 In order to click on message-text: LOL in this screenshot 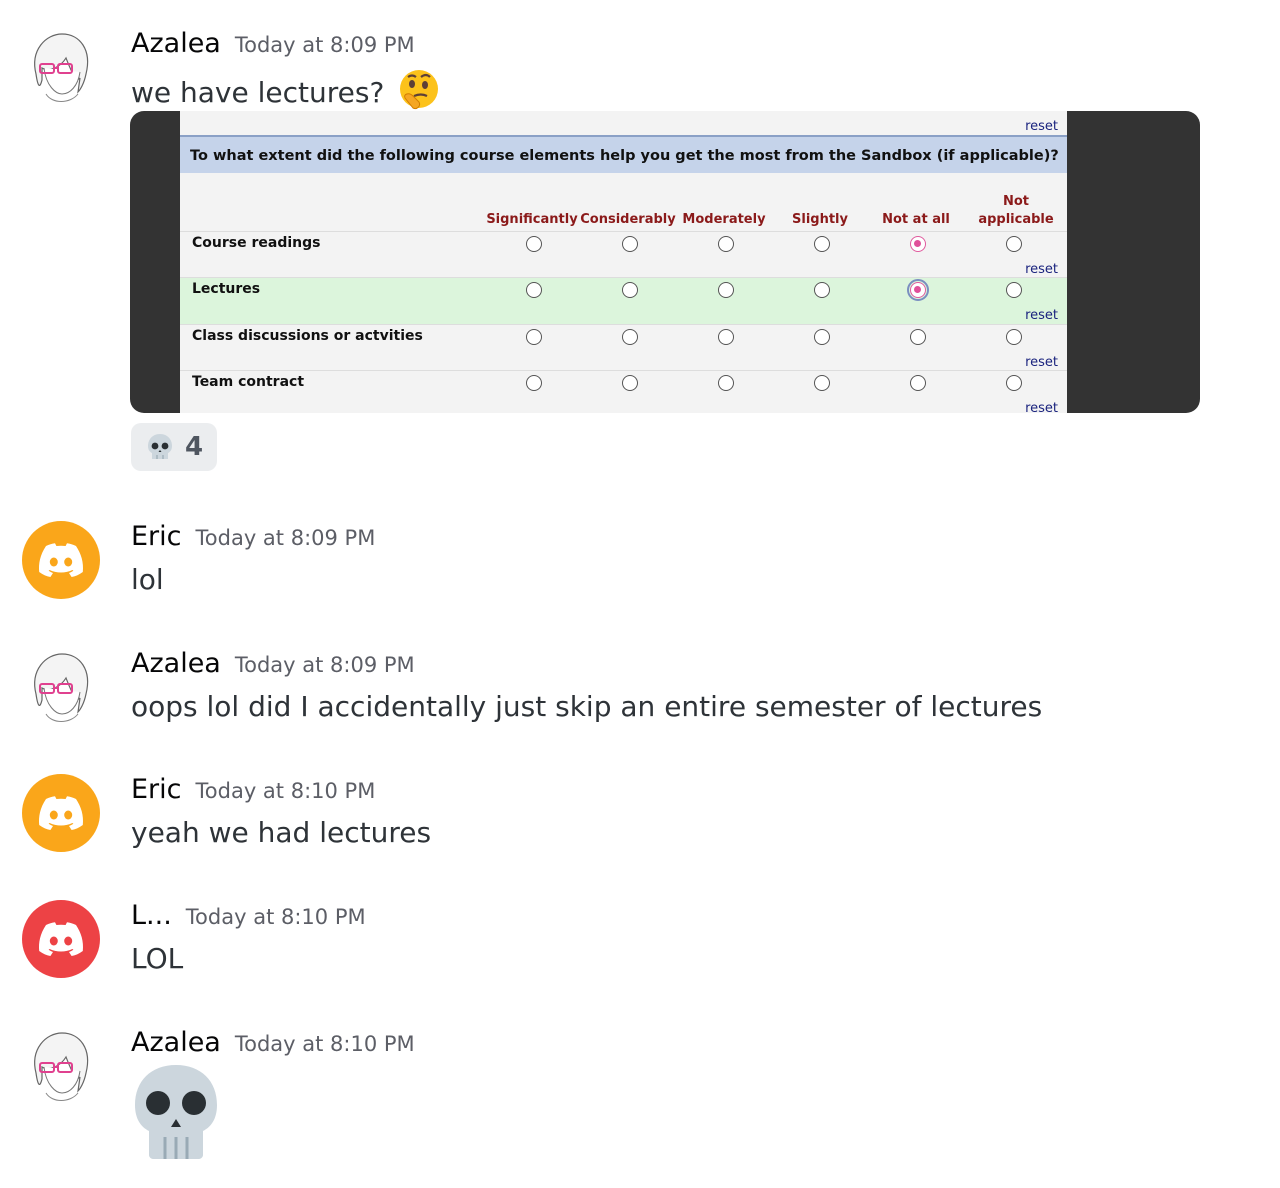, I will do `click(157, 958)`.